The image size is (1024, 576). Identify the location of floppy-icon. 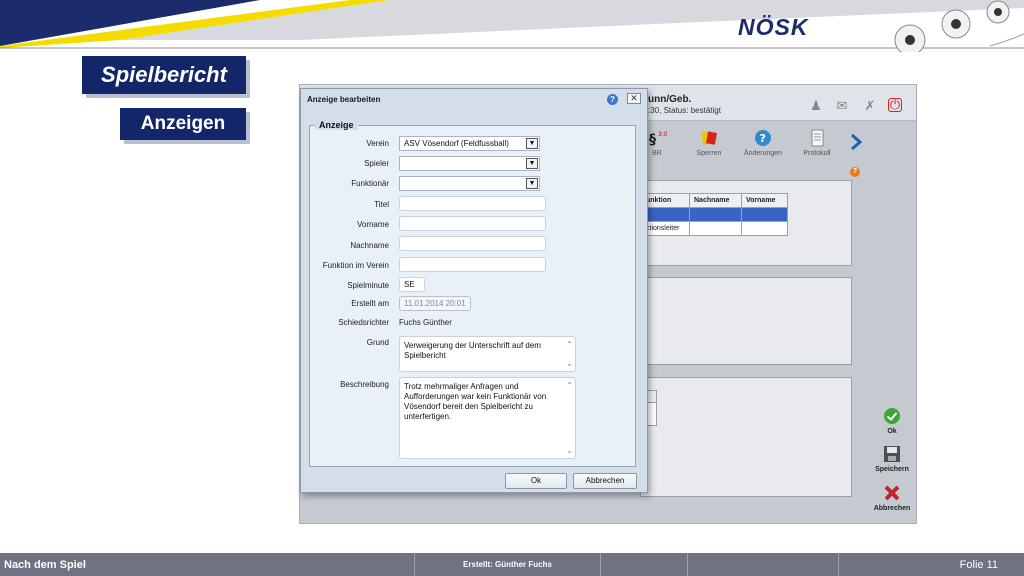
(892, 454).